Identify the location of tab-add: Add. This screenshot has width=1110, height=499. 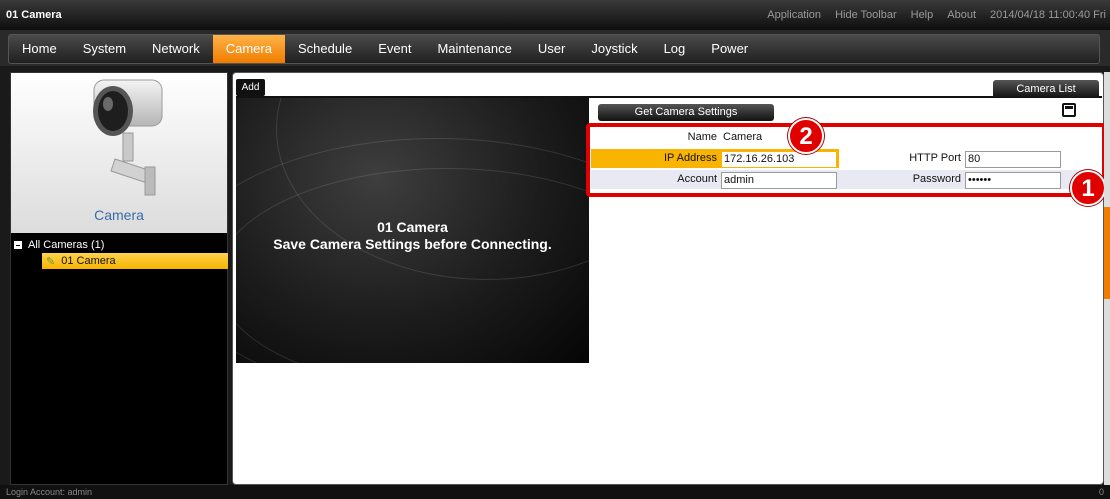
(250, 87).